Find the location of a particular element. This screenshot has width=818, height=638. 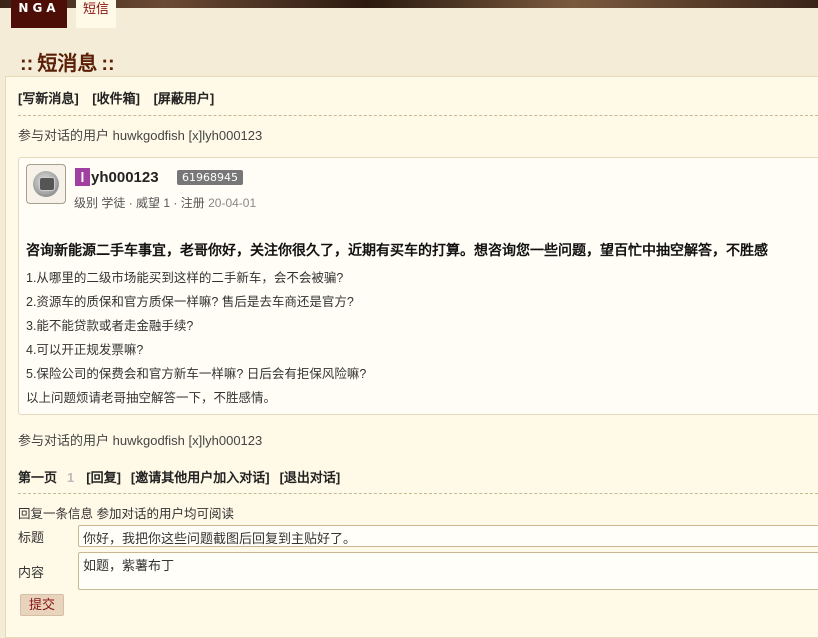

site-logo: NGA is located at coordinates (39, 14).